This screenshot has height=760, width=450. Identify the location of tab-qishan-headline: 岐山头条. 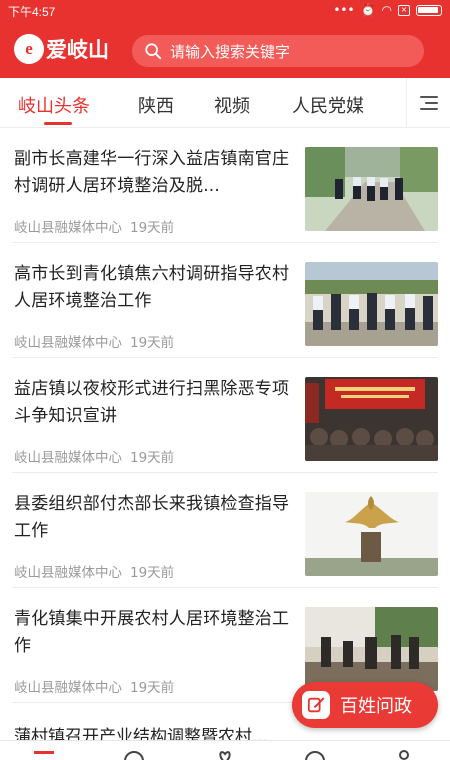
(54, 105).